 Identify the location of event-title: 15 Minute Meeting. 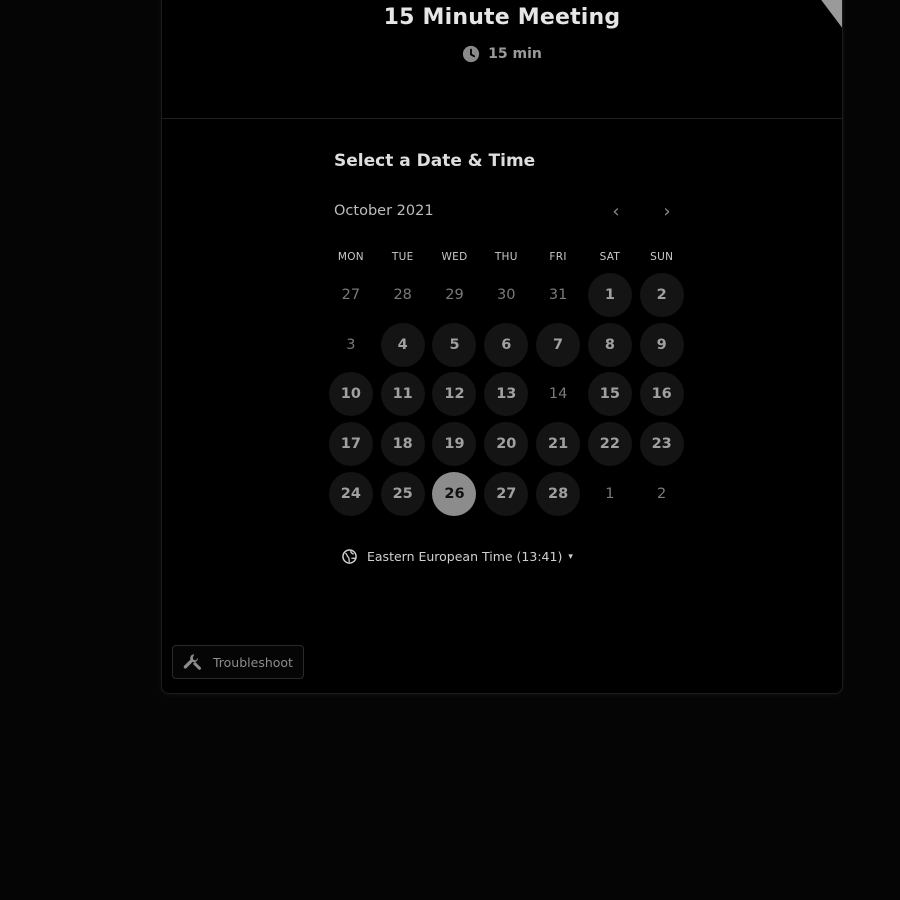
(502, 17).